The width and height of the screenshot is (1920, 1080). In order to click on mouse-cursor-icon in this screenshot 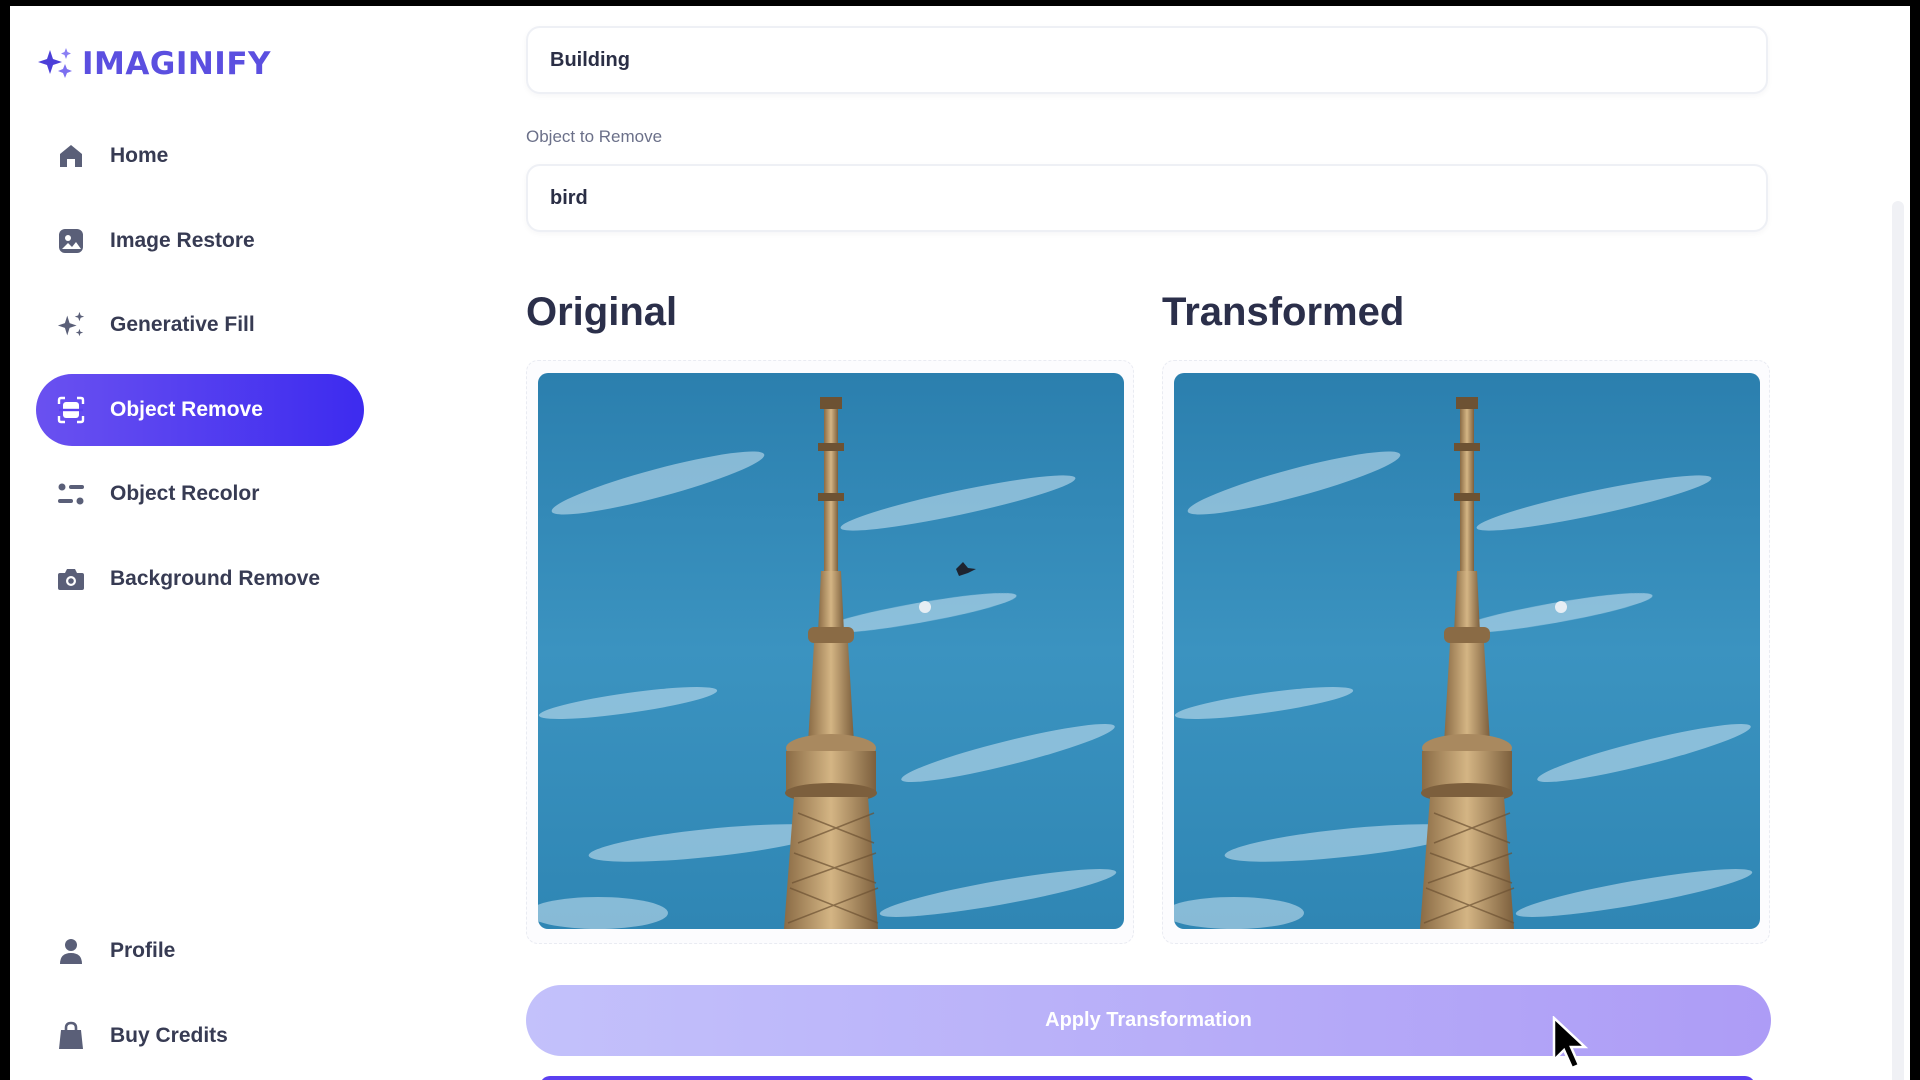, I will do `click(1570, 1043)`.